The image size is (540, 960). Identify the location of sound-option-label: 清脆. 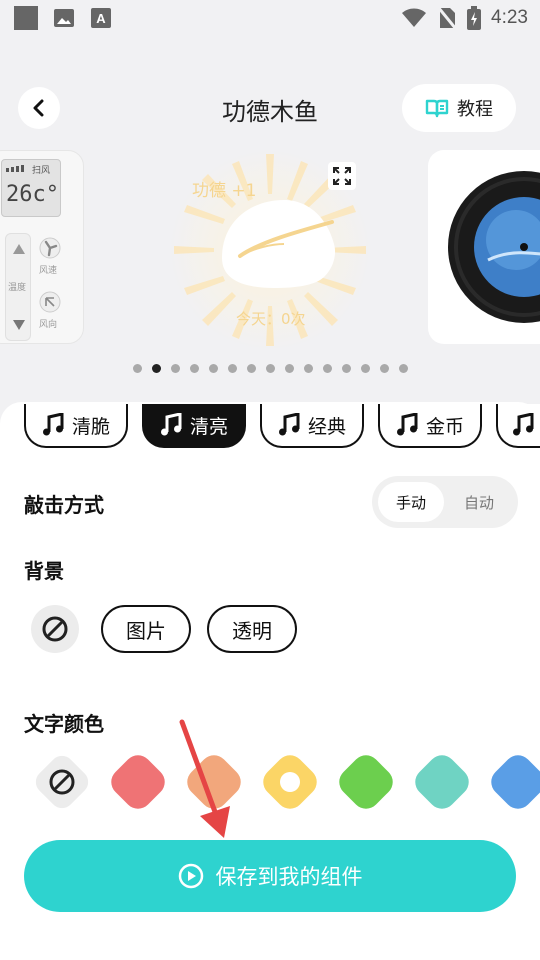
(90, 426).